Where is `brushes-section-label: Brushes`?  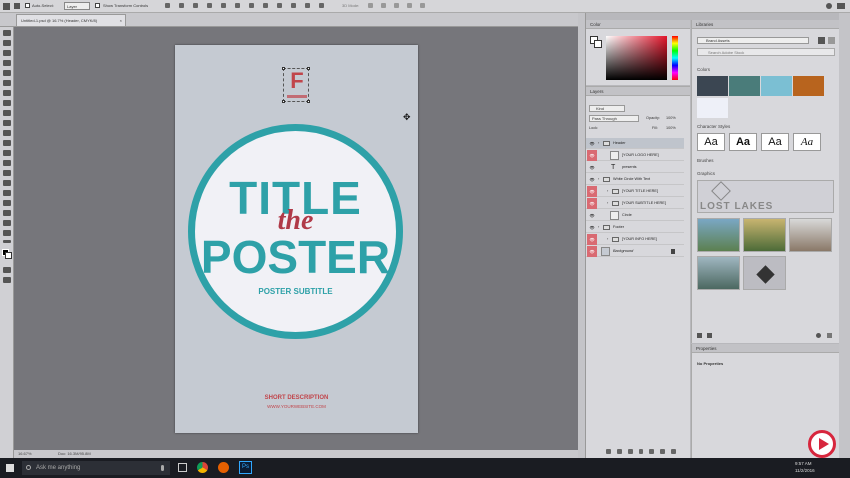 brushes-section-label: Brushes is located at coordinates (705, 160).